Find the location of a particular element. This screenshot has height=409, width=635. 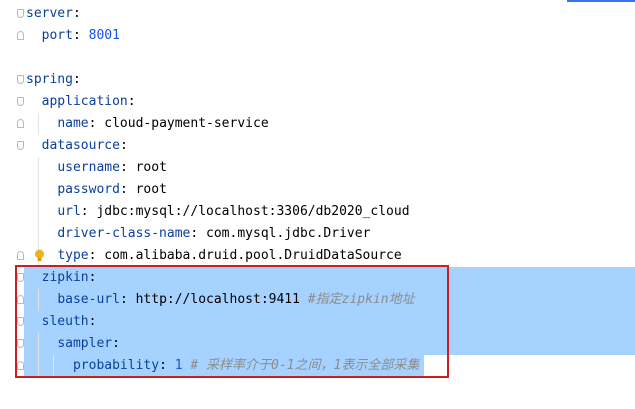

yaml-key: username is located at coordinates (88, 167).